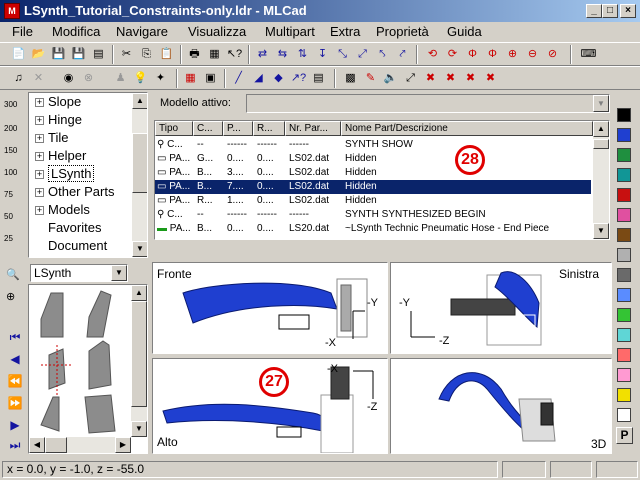 The width and height of the screenshot is (640, 480). I want to click on view-3d: 3D, so click(501, 406).